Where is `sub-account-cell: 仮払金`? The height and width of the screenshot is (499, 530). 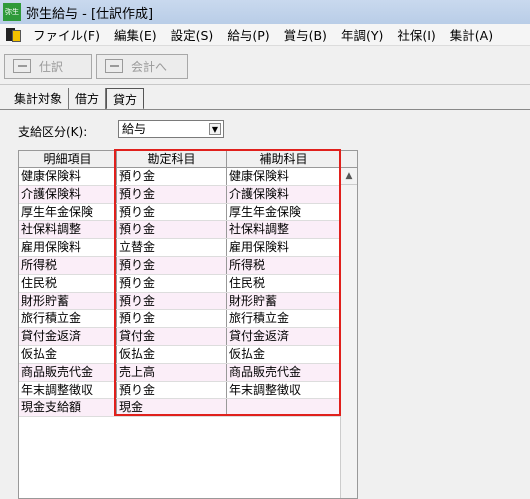 sub-account-cell: 仮払金 is located at coordinates (284, 354).